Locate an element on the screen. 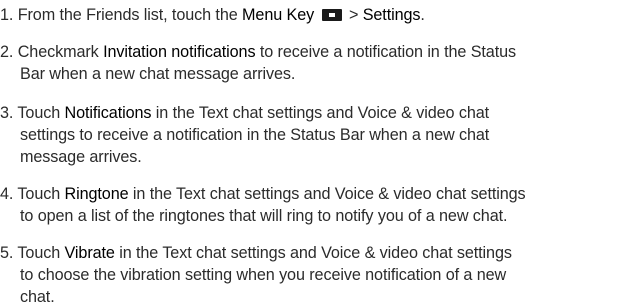 Image resolution: width=634 pixels, height=308 pixels. step-text: . is located at coordinates (422, 15).